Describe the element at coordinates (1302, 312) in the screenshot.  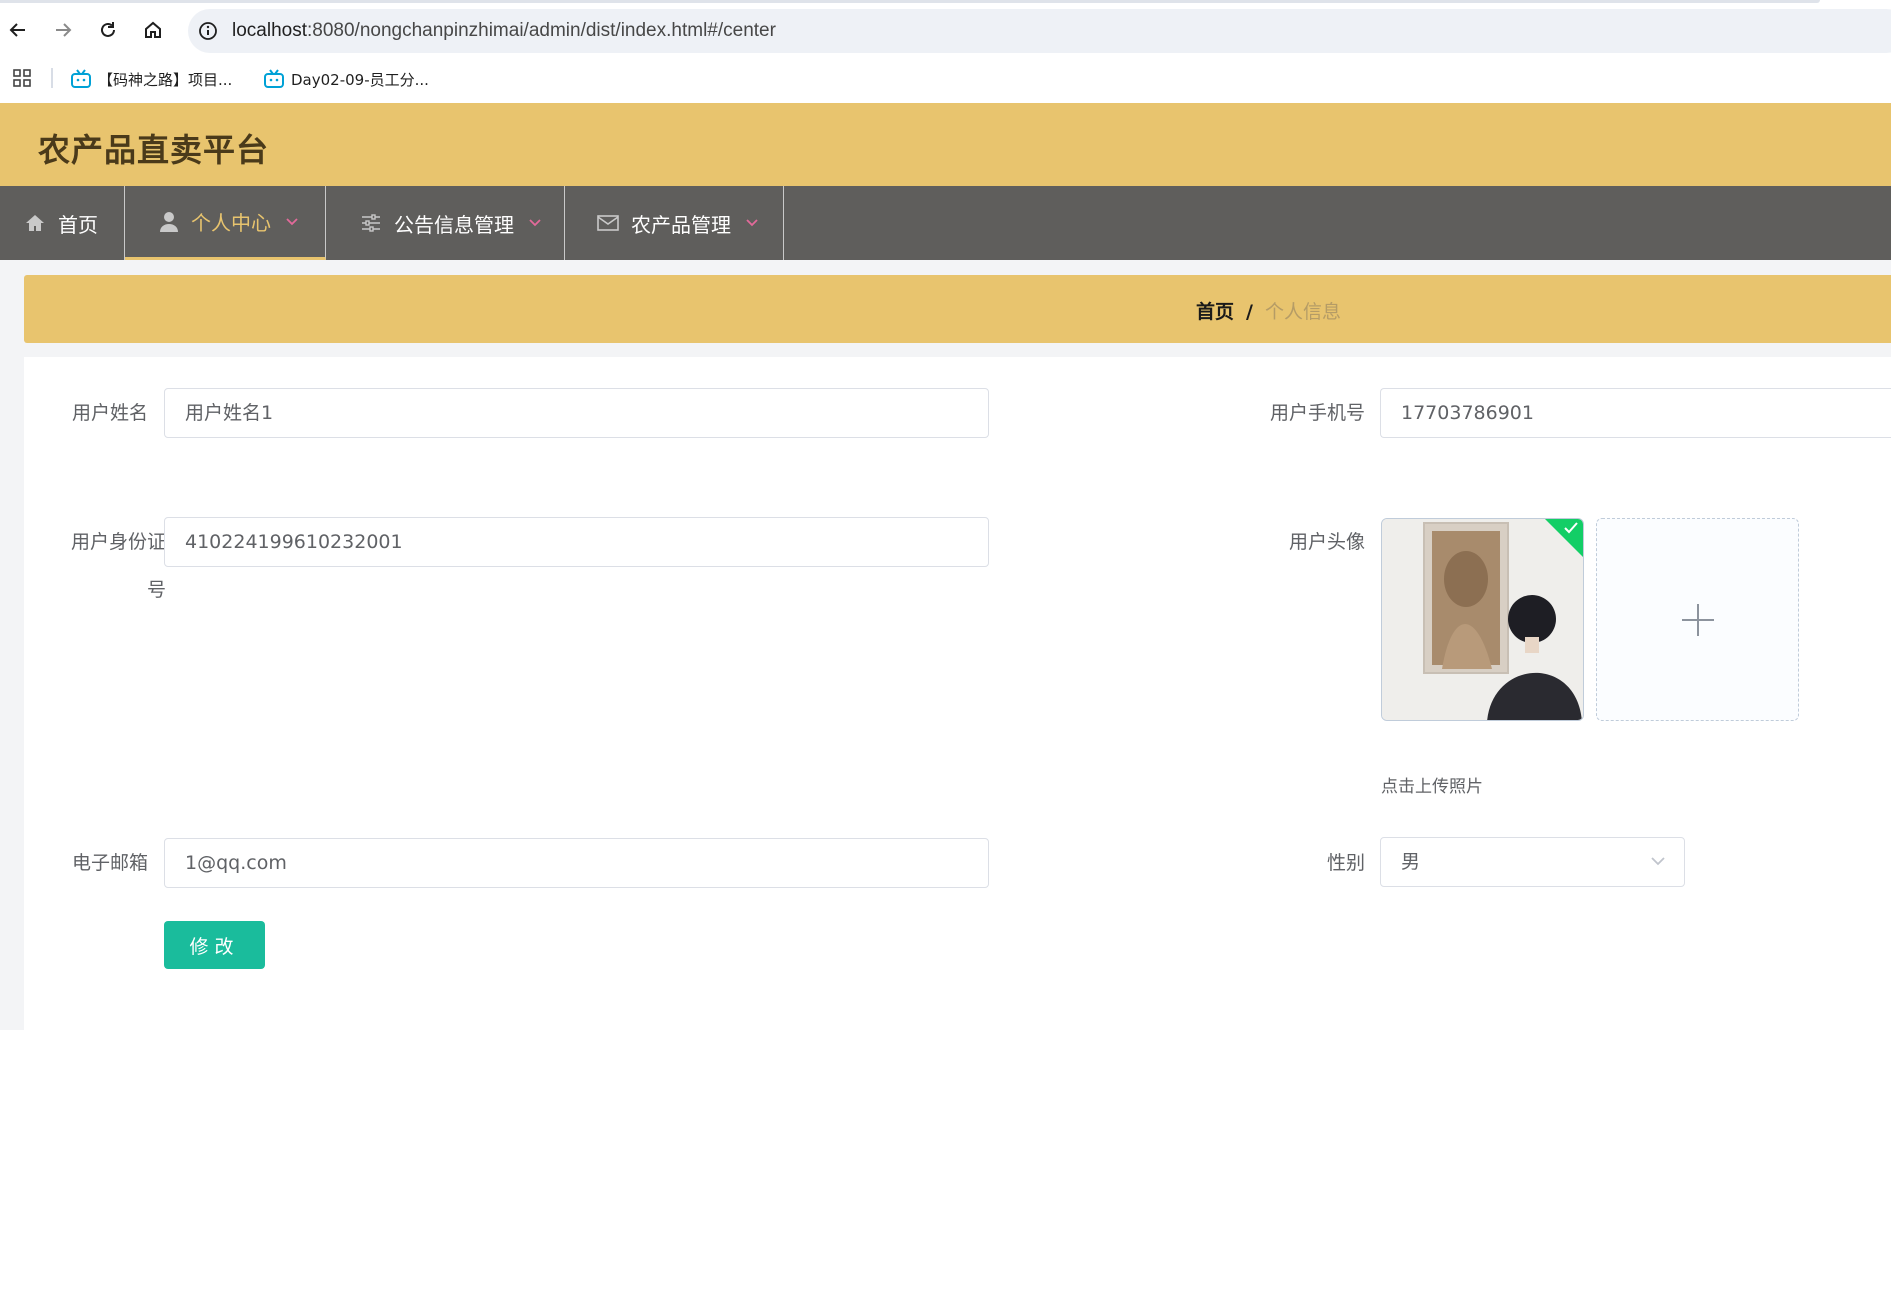
I see `breadcrumb-current: 个人信息` at that location.